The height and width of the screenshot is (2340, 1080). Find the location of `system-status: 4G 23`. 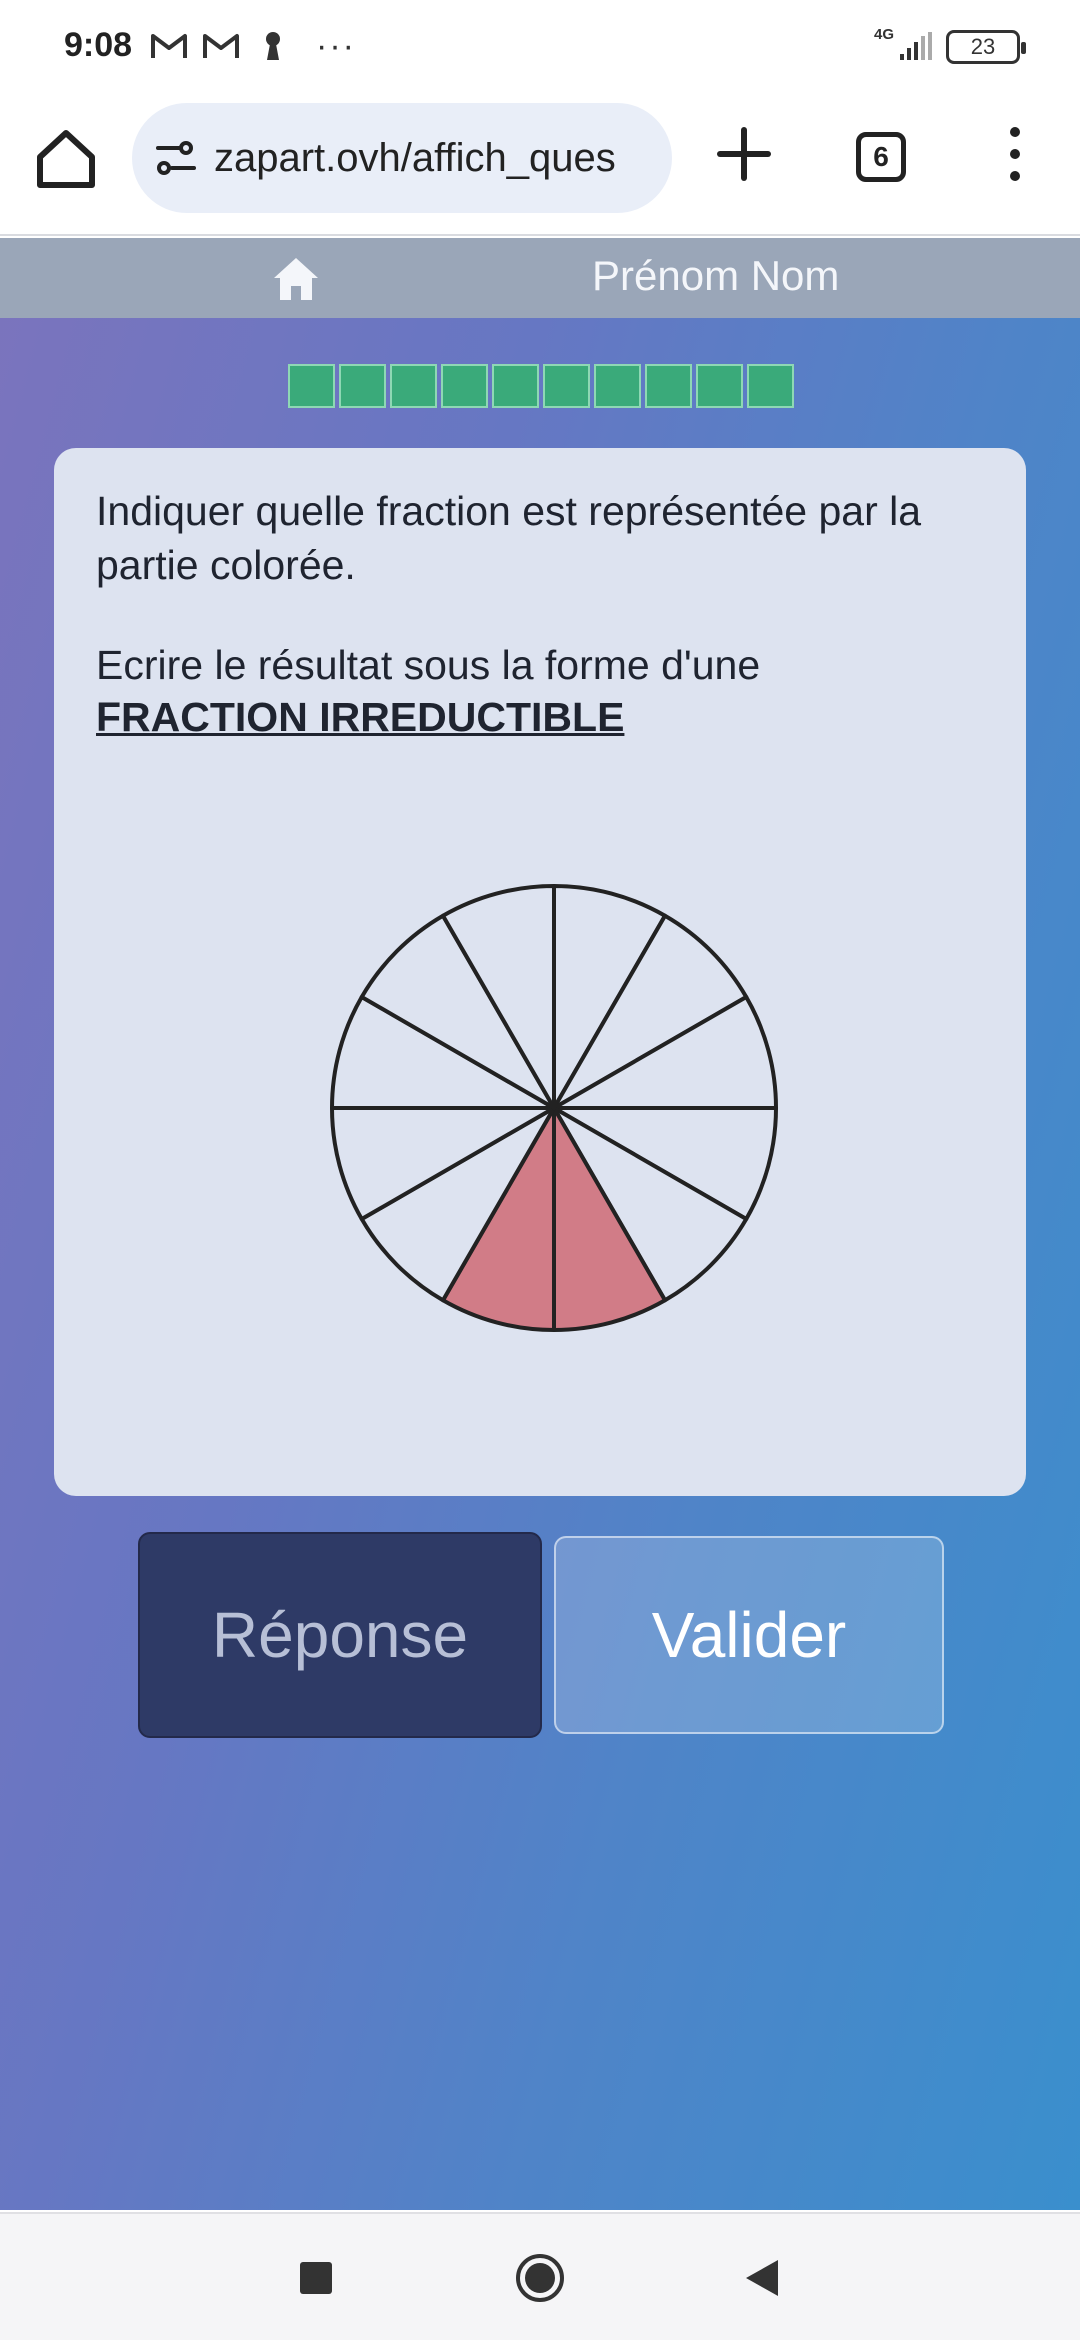

system-status: 4G 23 is located at coordinates (950, 45).